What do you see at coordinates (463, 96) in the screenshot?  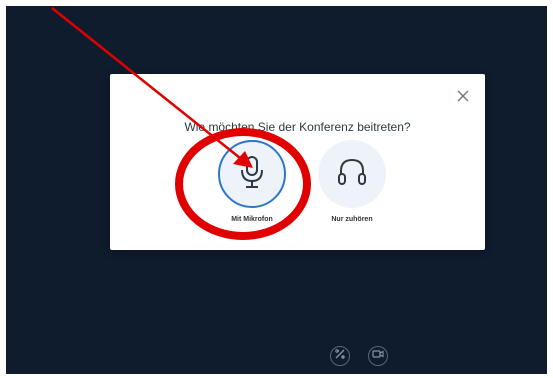 I see `close-icon` at bounding box center [463, 96].